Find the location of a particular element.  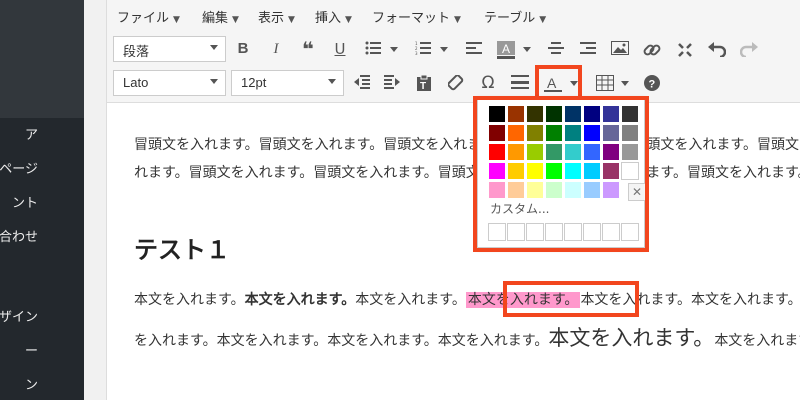

admin-sidebar: ア ページ ント お問い合わせ ザイン ー ン is located at coordinates (42, 200).